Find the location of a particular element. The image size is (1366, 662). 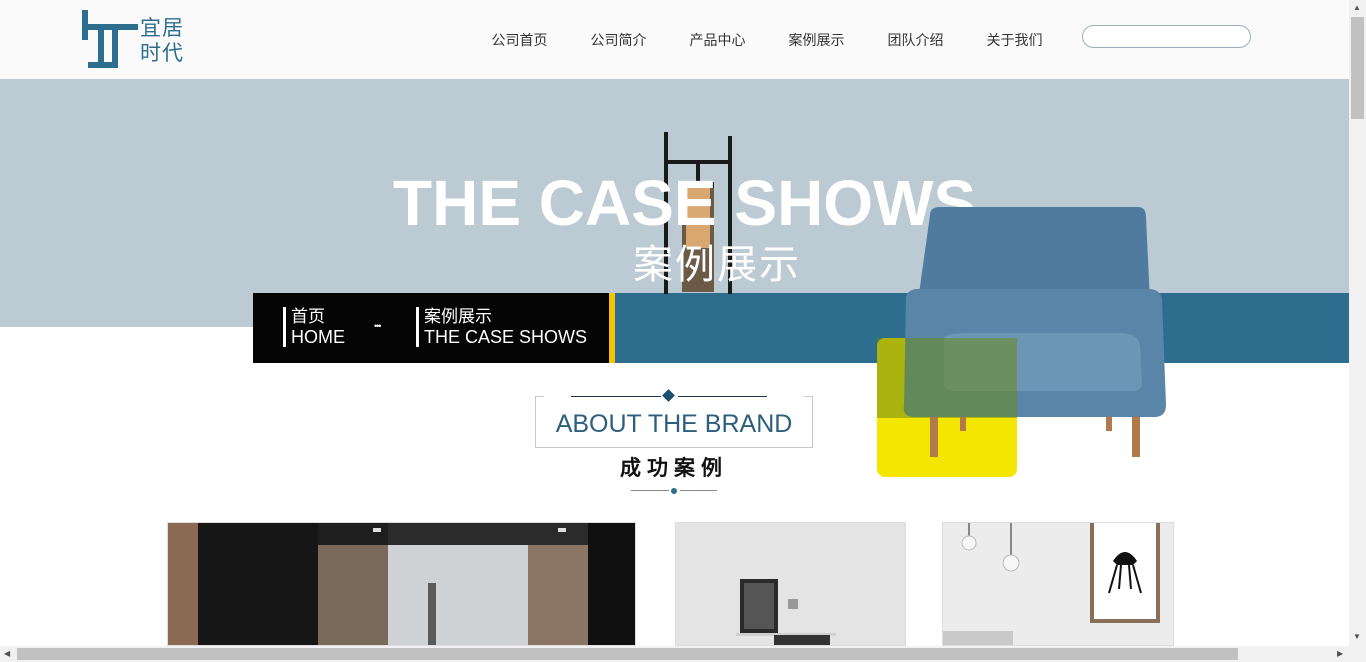

vertical-scrollbar: ▲ ▼ is located at coordinates (1357, 323).